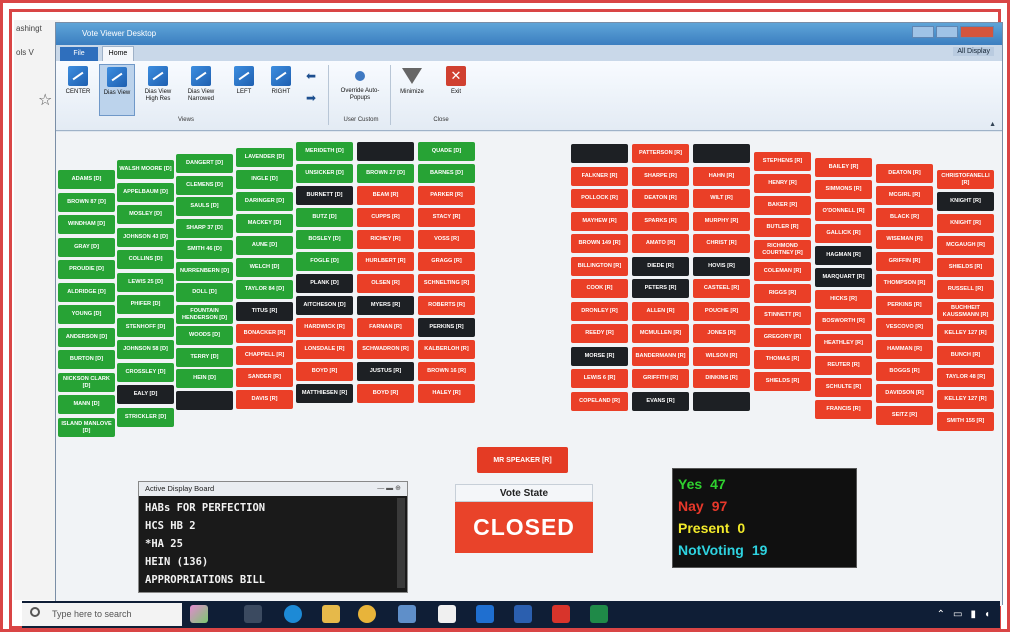 This screenshot has height=632, width=1010. What do you see at coordinates (782, 183) in the screenshot?
I see `seat: HENRY [R]` at bounding box center [782, 183].